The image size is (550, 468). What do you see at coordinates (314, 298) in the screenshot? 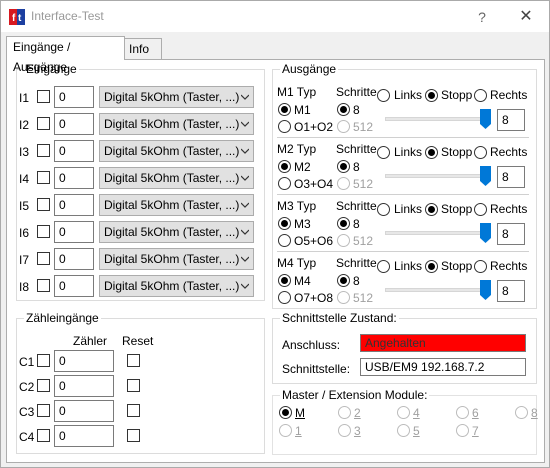
I see `output-type-label: O7+O8` at bounding box center [314, 298].